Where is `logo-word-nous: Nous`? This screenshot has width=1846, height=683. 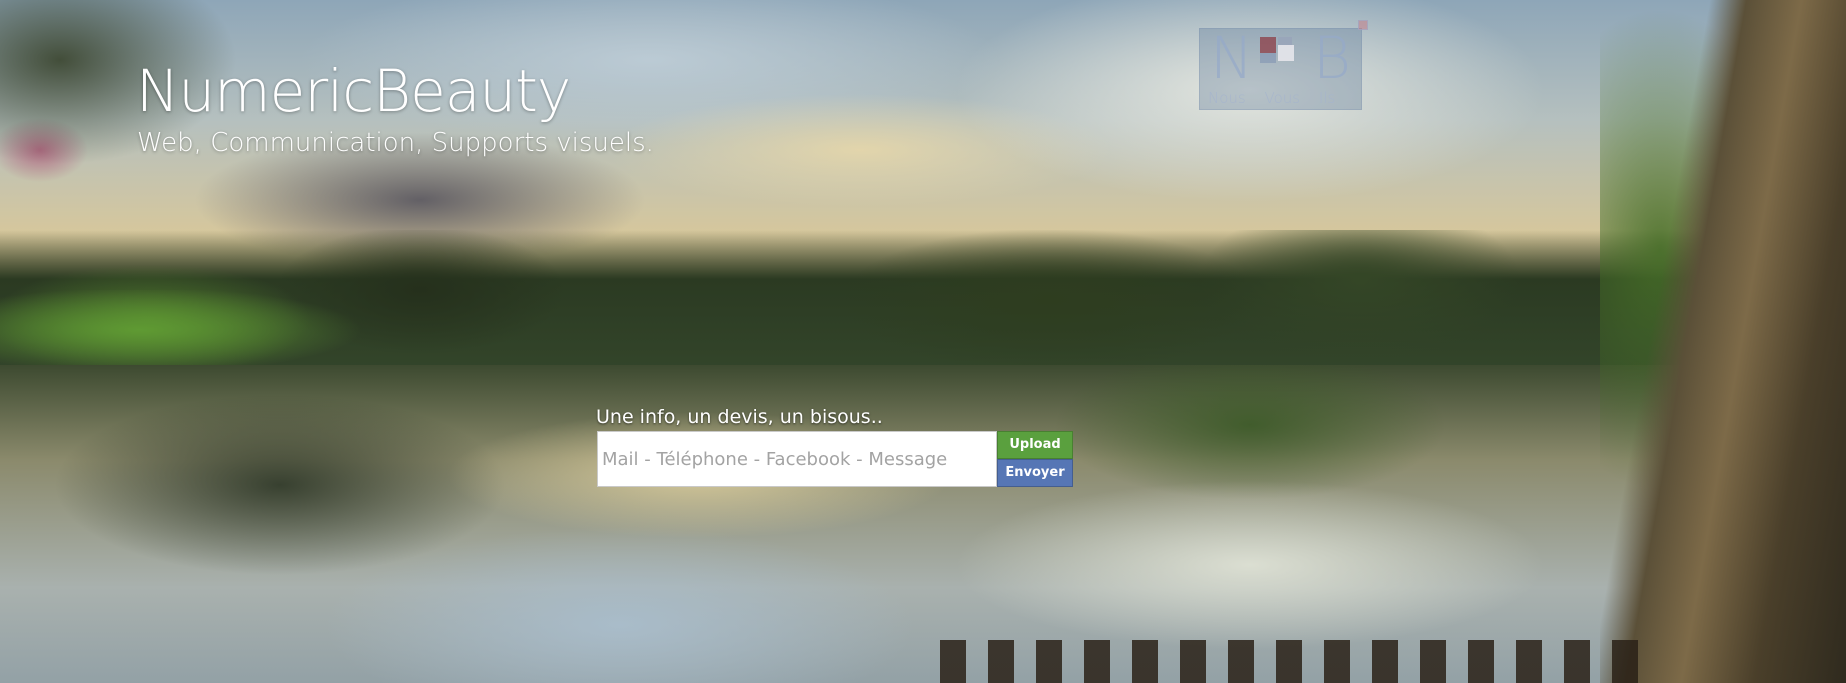 logo-word-nous: Nous is located at coordinates (1227, 98).